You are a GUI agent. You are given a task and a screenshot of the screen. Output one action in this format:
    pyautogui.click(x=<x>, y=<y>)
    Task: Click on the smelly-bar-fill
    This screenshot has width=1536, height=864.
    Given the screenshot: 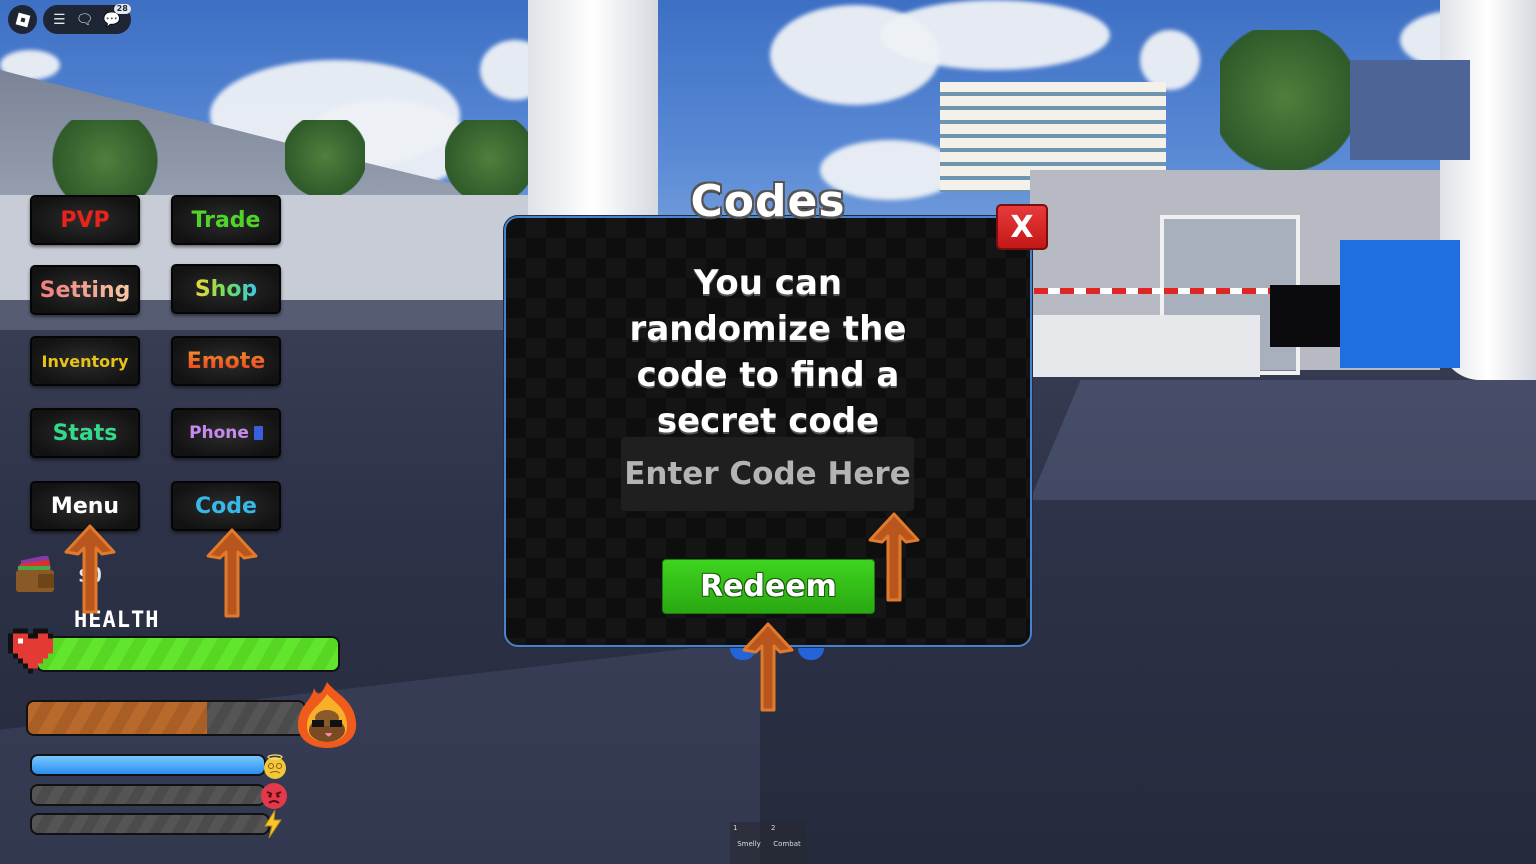 What is the action you would take?
    pyautogui.click(x=118, y=718)
    